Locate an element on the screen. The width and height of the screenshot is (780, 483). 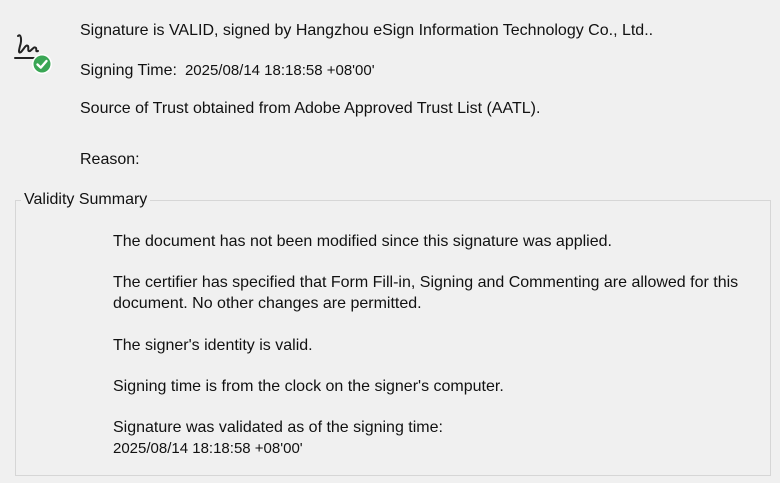
signing-time-value: 2025/08/14 18:18:58 +08'00' is located at coordinates (279, 70).